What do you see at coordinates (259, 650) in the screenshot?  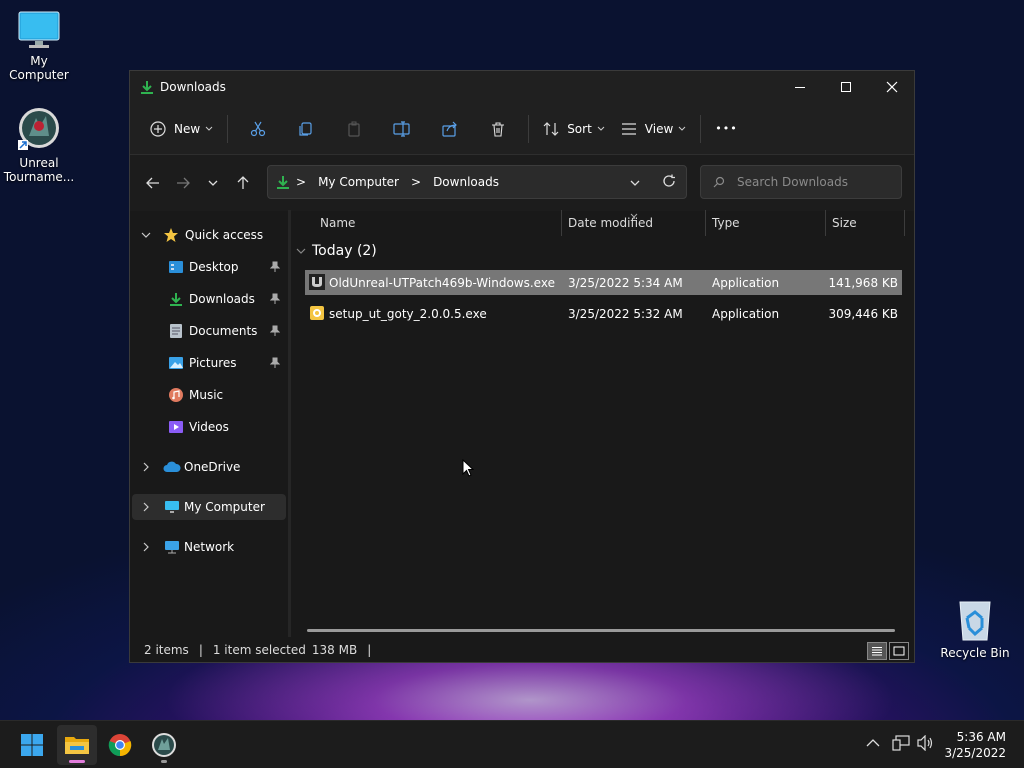 I see `selection-count: 1 item selected` at bounding box center [259, 650].